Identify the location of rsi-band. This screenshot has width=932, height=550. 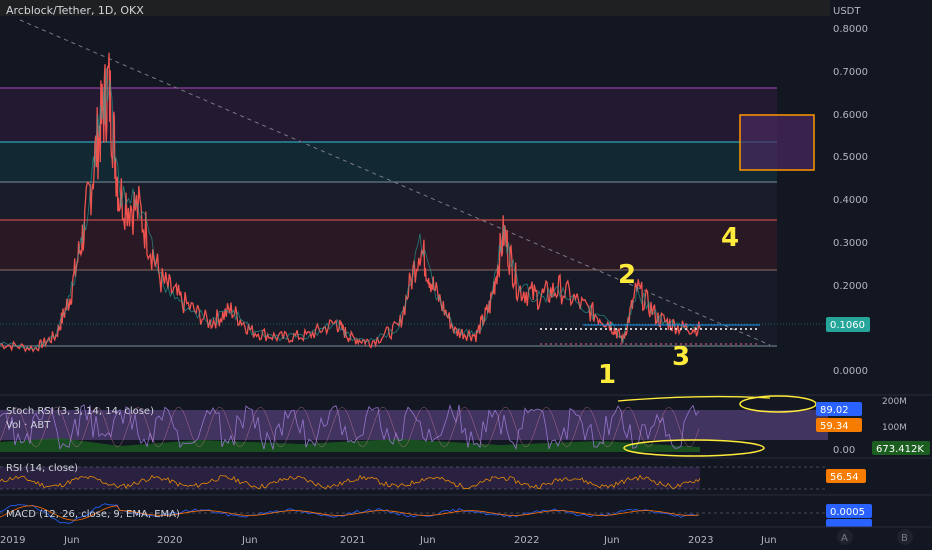
(350, 478).